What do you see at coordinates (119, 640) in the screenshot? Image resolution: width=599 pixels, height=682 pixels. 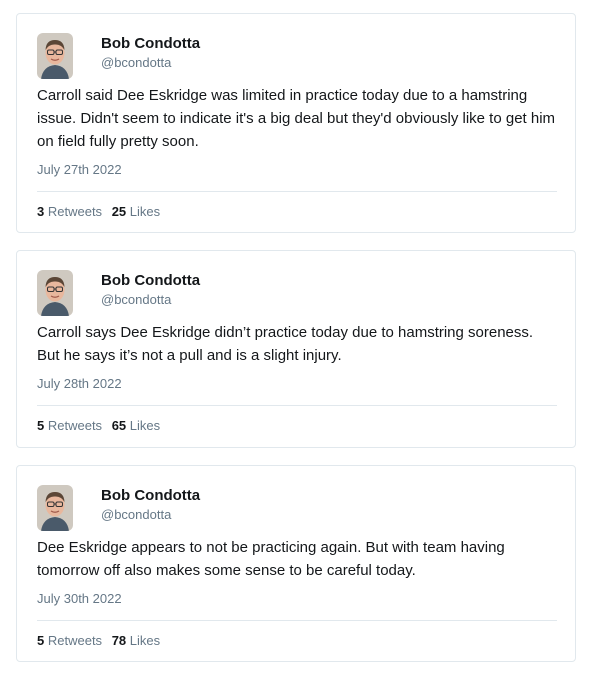 I see `likes-number: 78` at bounding box center [119, 640].